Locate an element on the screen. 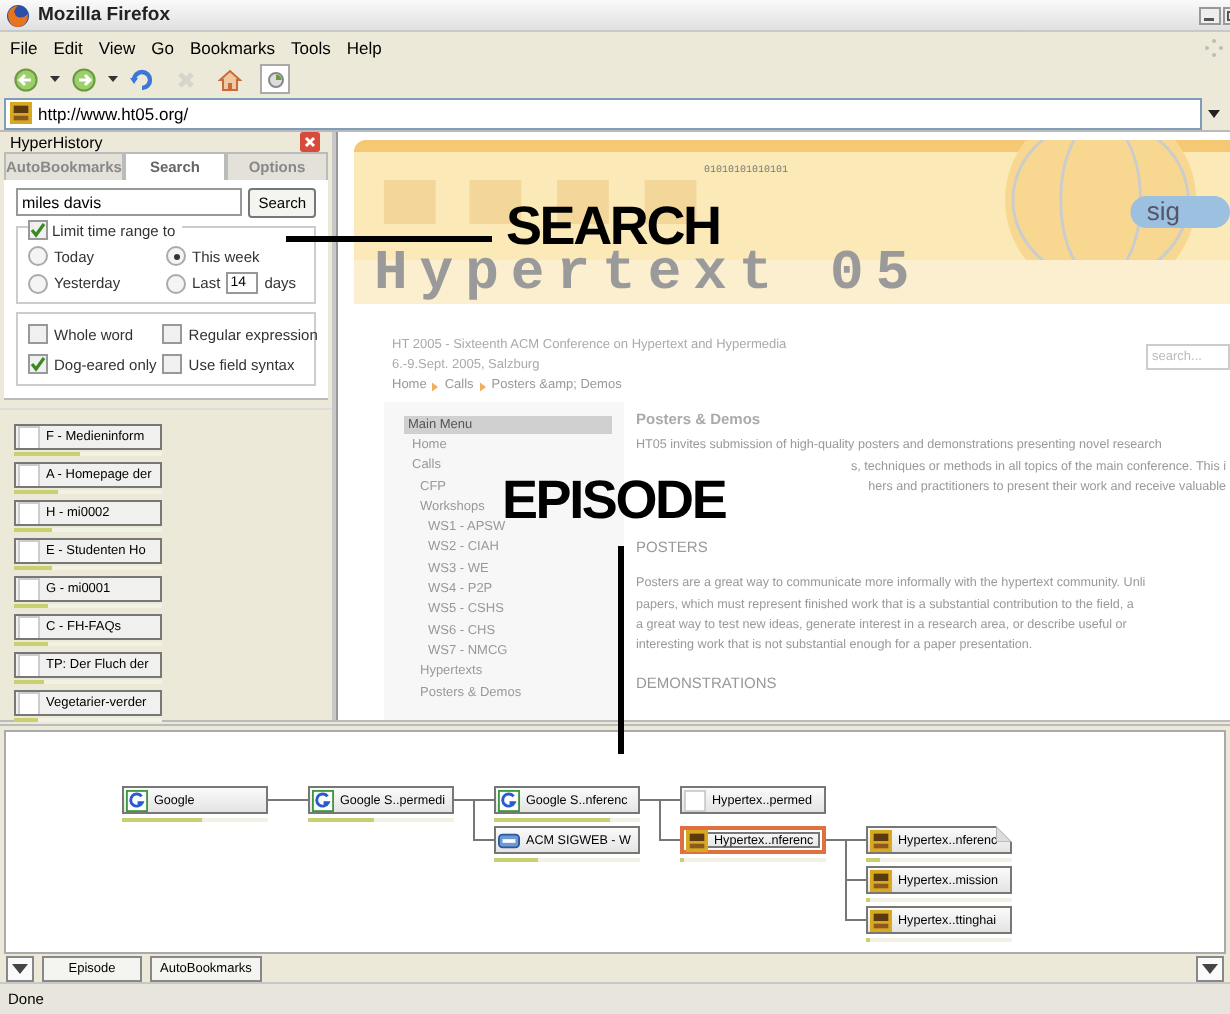 The height and width of the screenshot is (1014, 1230). logo-text: sig is located at coordinates (1163, 211).